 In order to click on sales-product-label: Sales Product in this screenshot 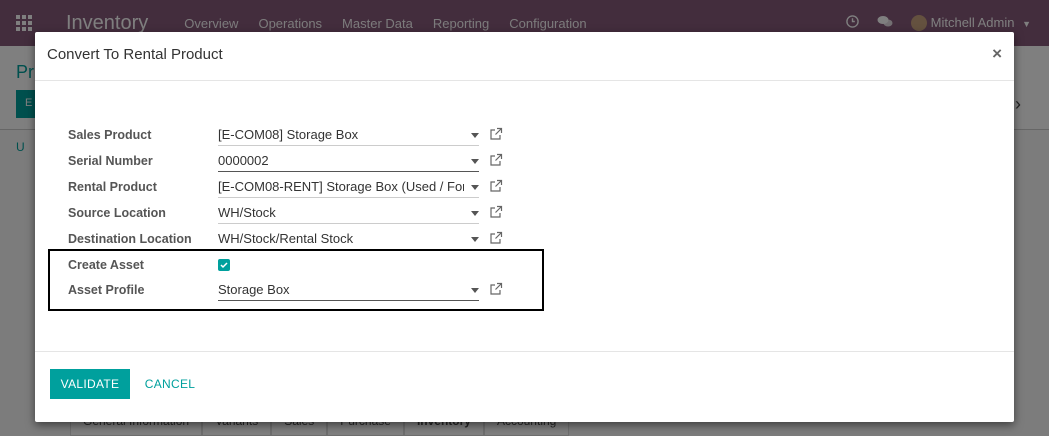, I will do `click(110, 135)`.